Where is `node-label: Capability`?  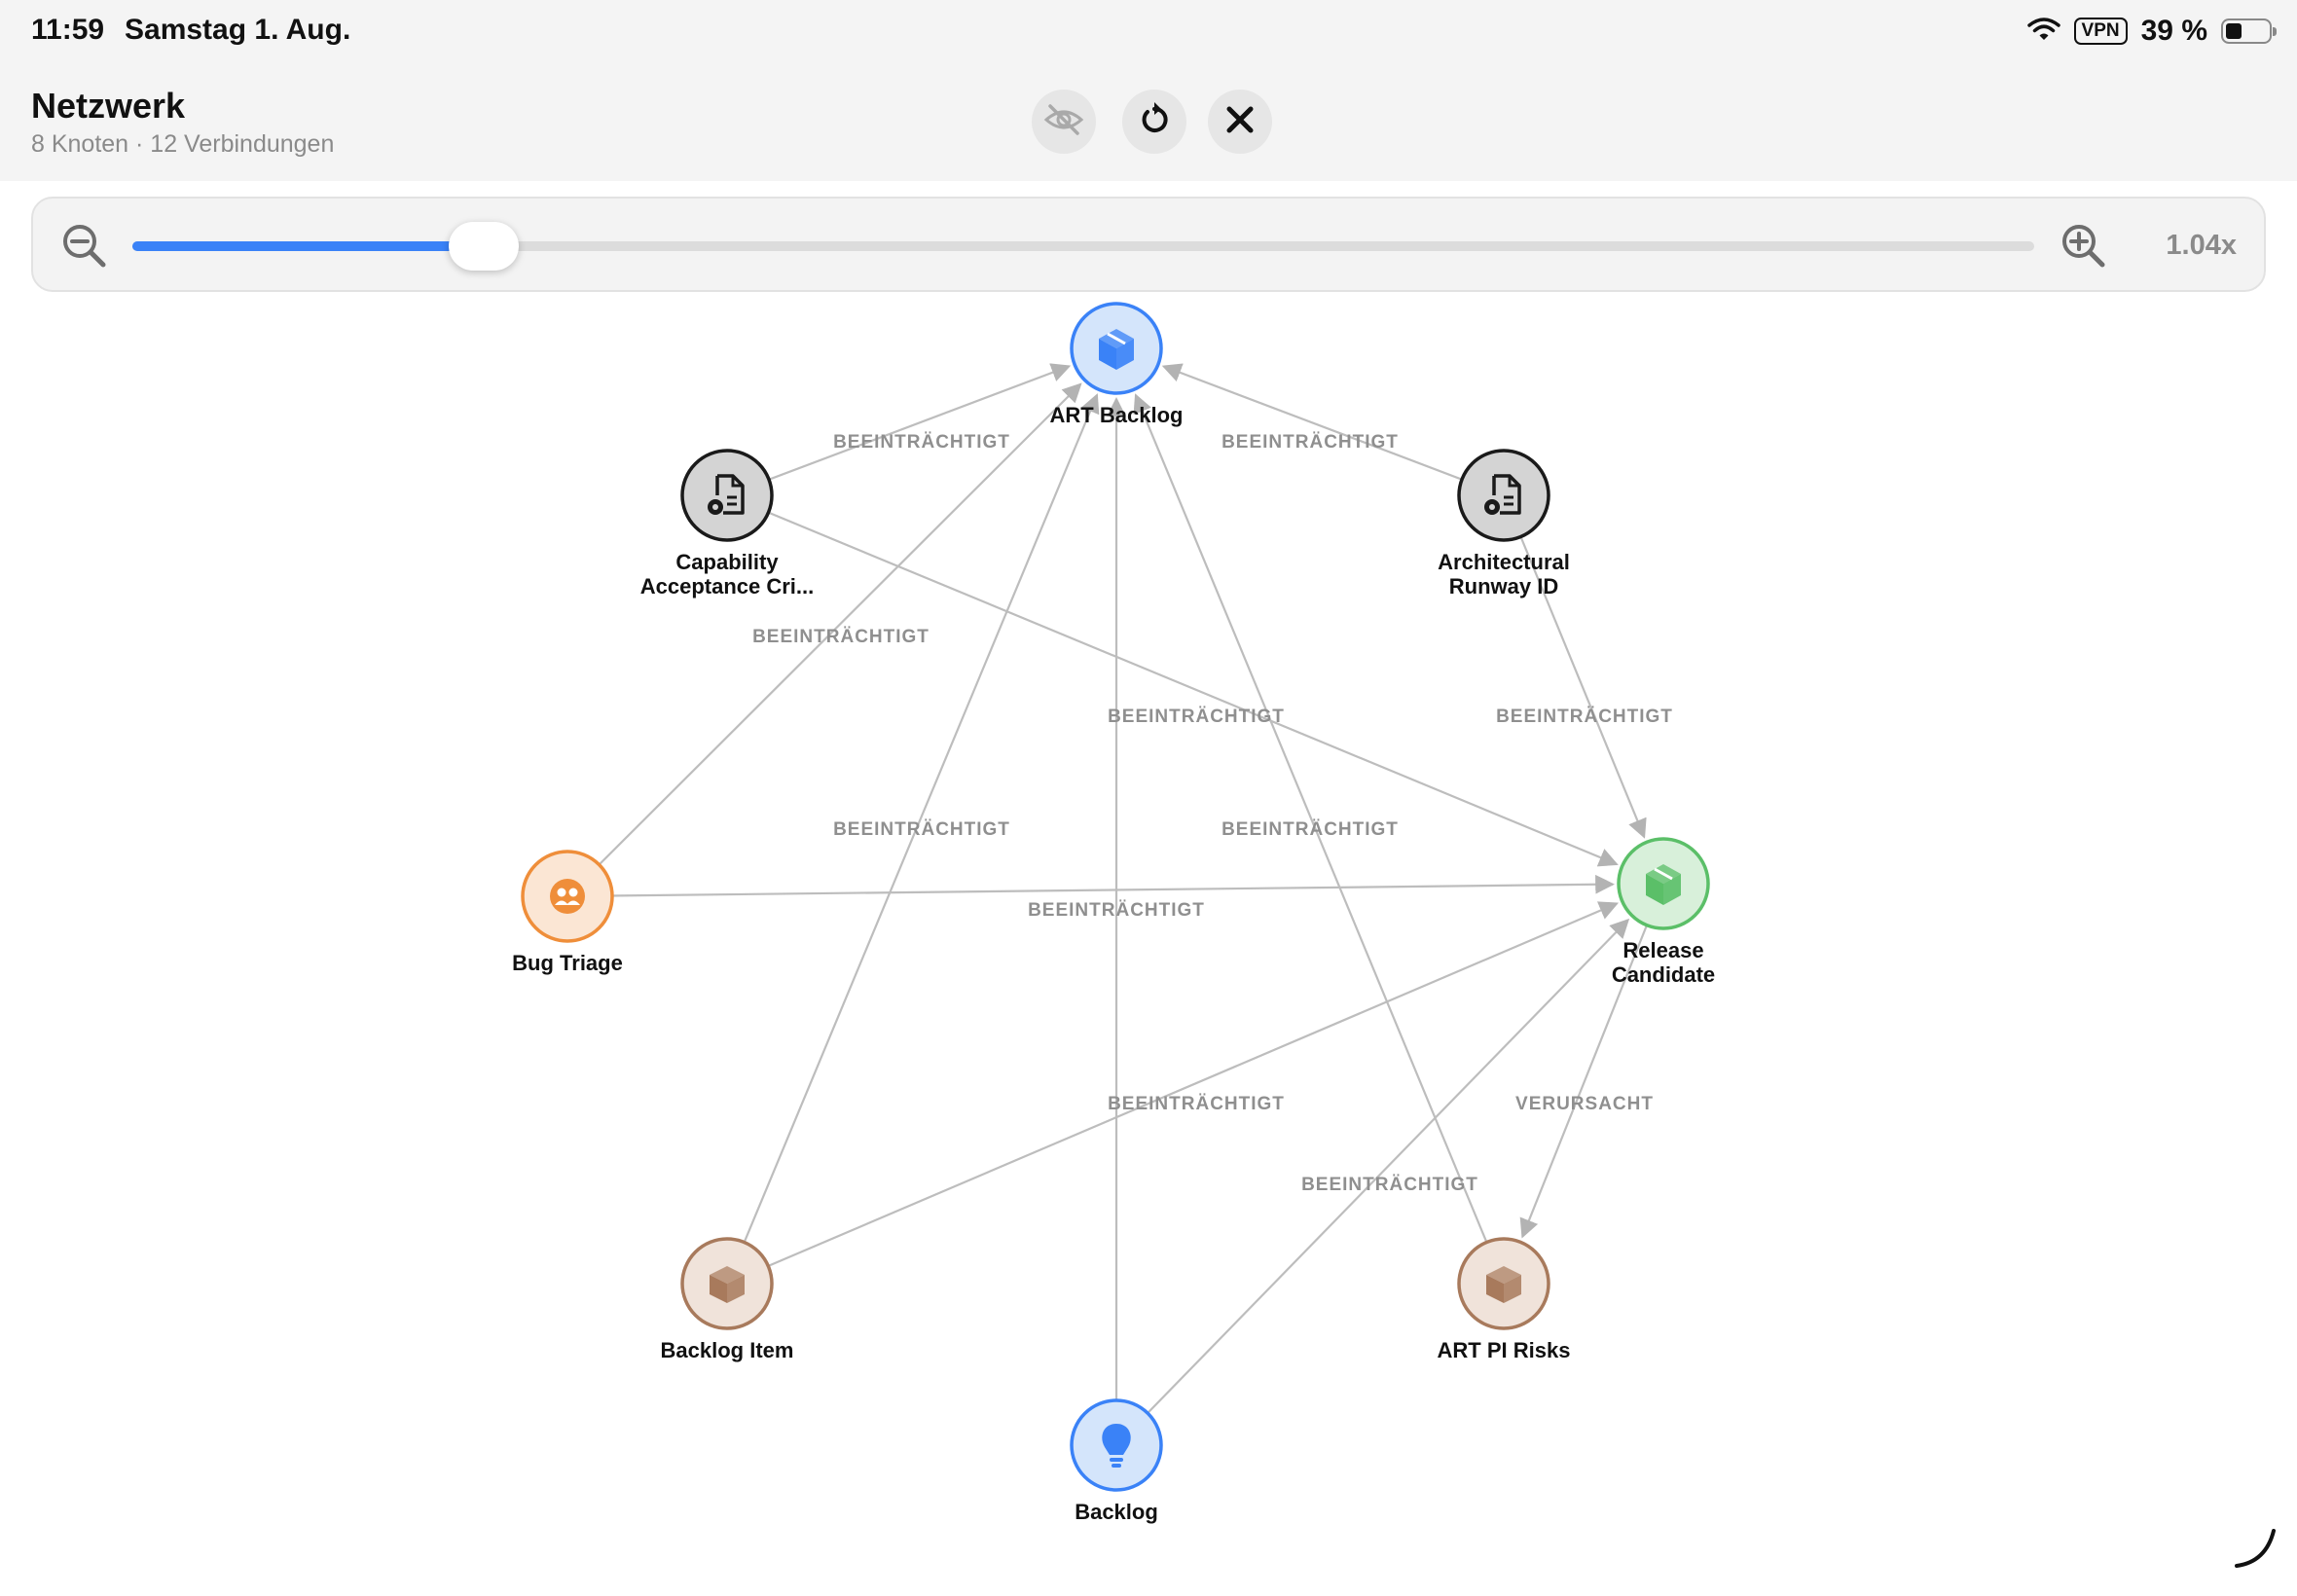 node-label: Capability is located at coordinates (727, 562).